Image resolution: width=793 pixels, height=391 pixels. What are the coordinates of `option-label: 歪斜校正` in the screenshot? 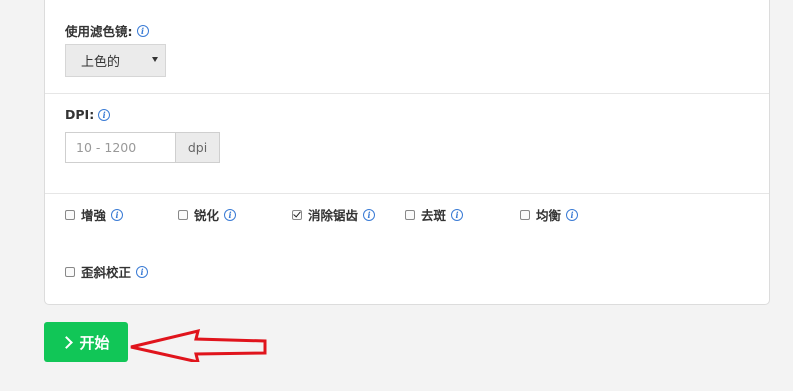 It's located at (106, 272).